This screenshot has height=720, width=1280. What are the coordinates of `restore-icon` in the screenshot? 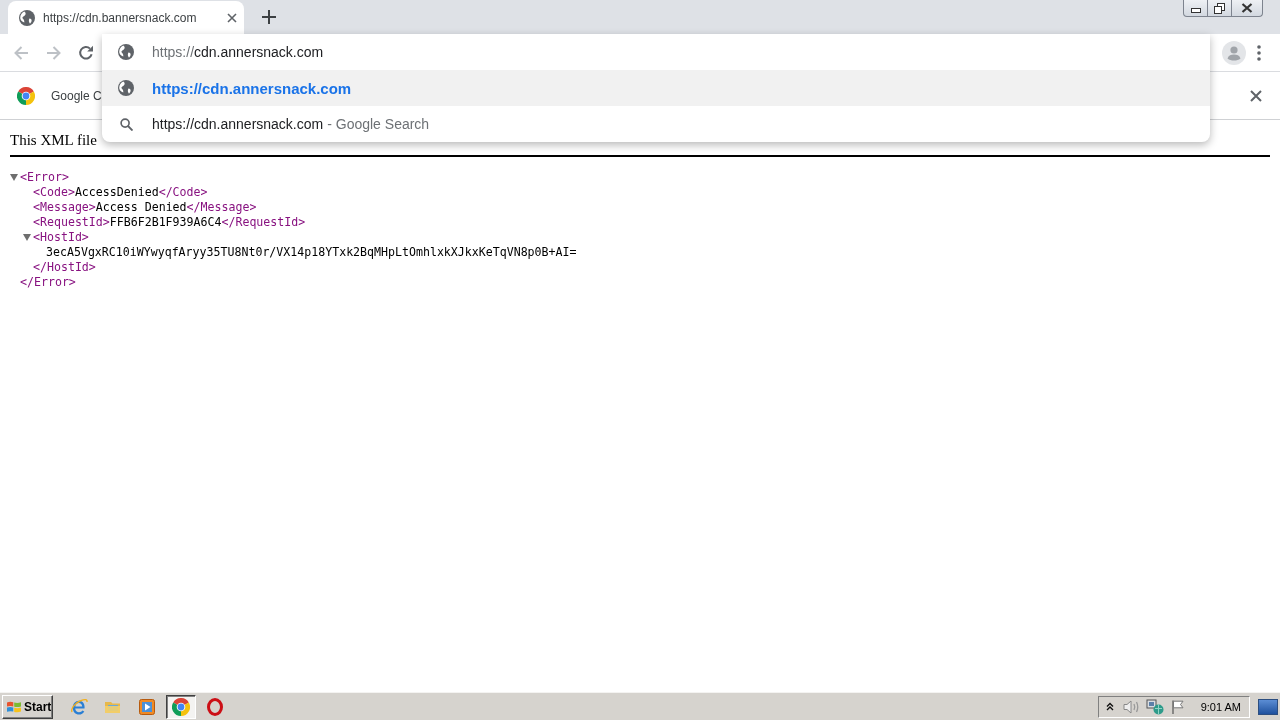 It's located at (1219, 8).